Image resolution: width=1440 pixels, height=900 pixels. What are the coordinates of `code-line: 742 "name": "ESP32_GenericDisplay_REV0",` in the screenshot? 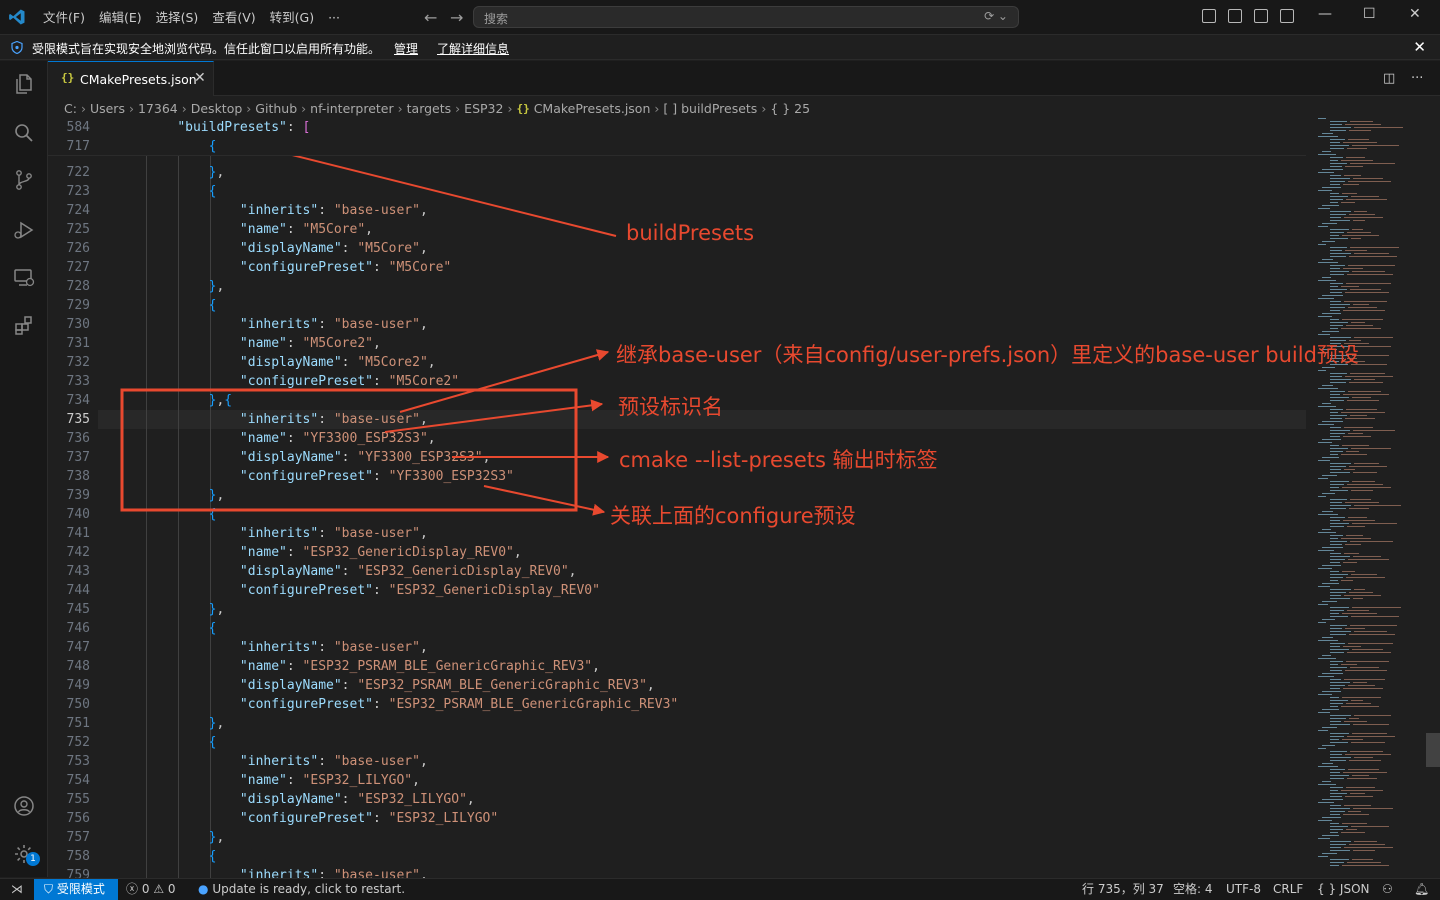 It's located at (677, 552).